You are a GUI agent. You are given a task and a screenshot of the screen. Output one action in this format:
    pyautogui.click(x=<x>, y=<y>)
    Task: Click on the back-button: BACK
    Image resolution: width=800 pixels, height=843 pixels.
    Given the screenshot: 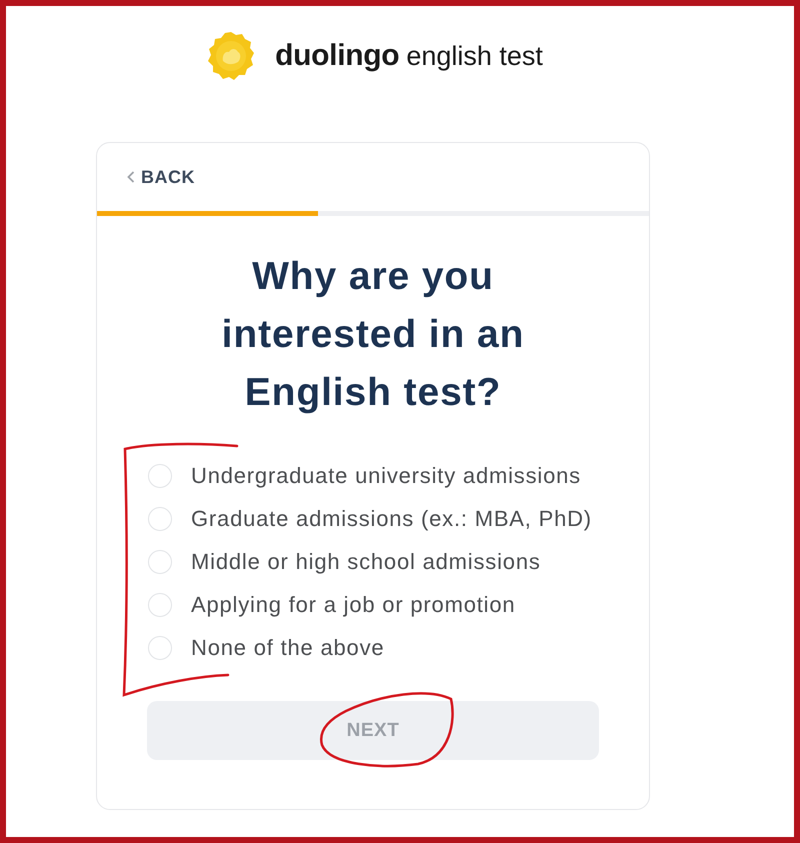 What is the action you would take?
    pyautogui.click(x=161, y=177)
    